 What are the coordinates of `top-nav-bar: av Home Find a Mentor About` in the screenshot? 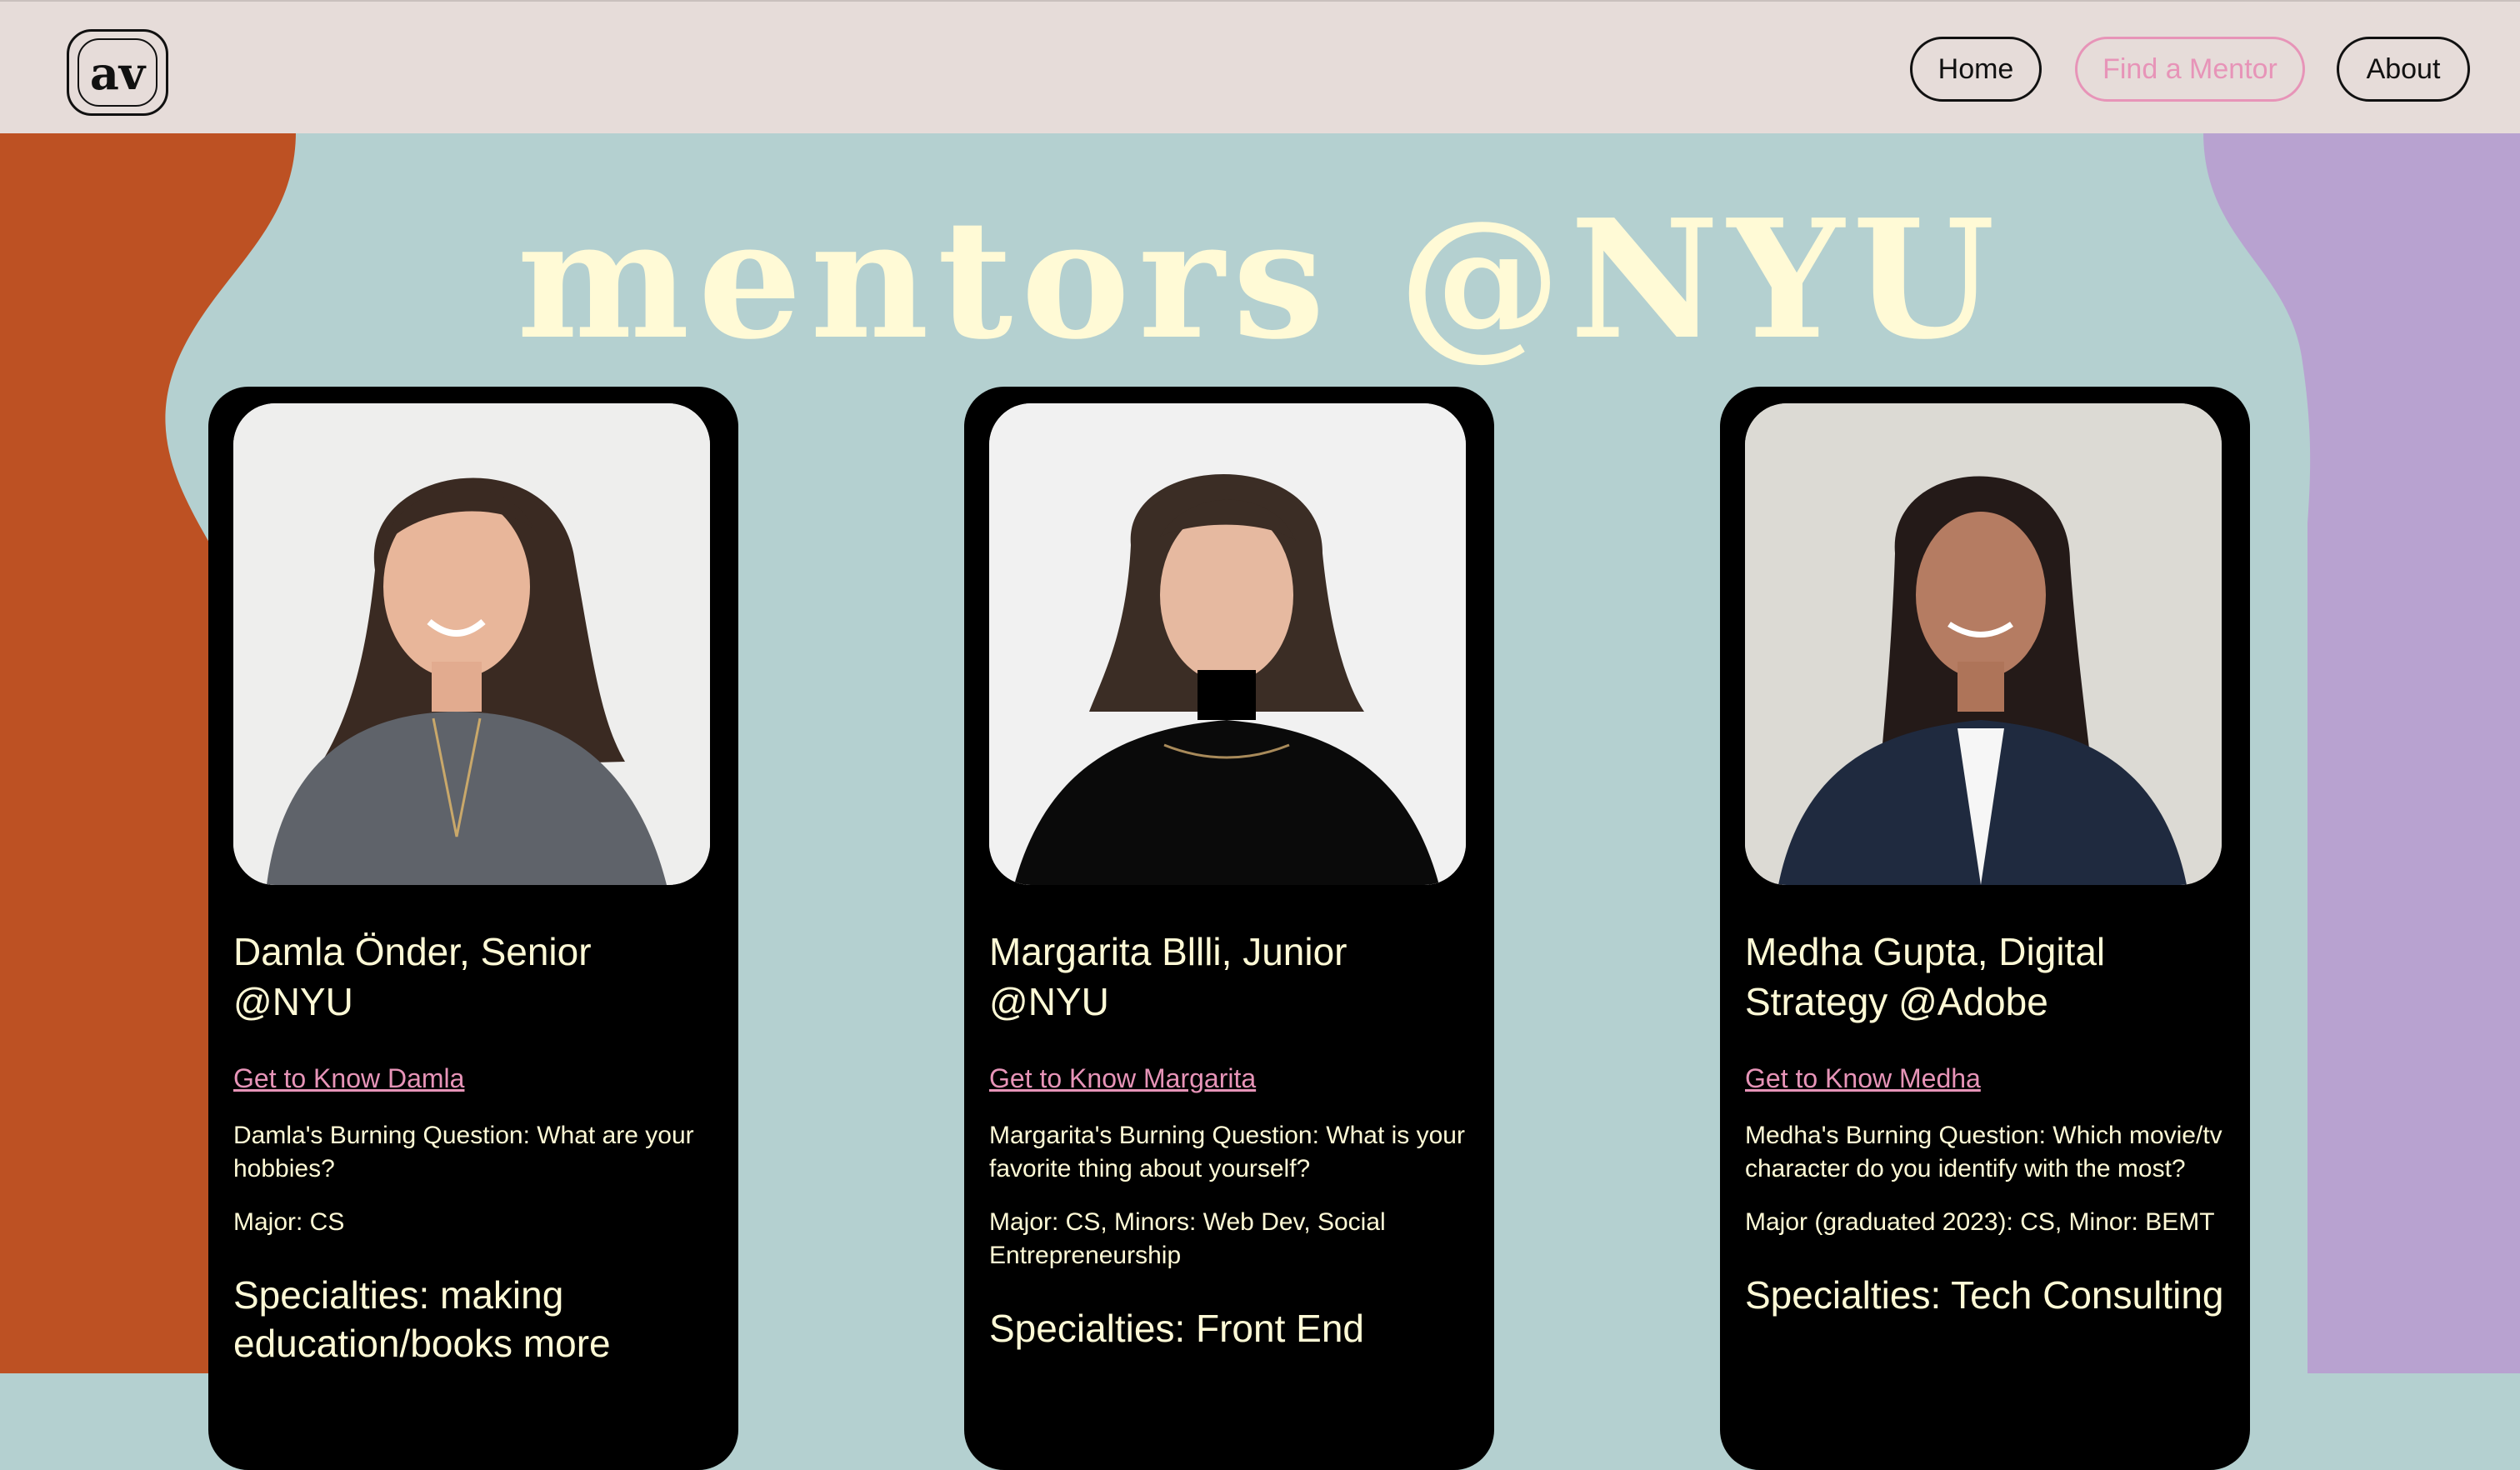 It's located at (1260, 66).